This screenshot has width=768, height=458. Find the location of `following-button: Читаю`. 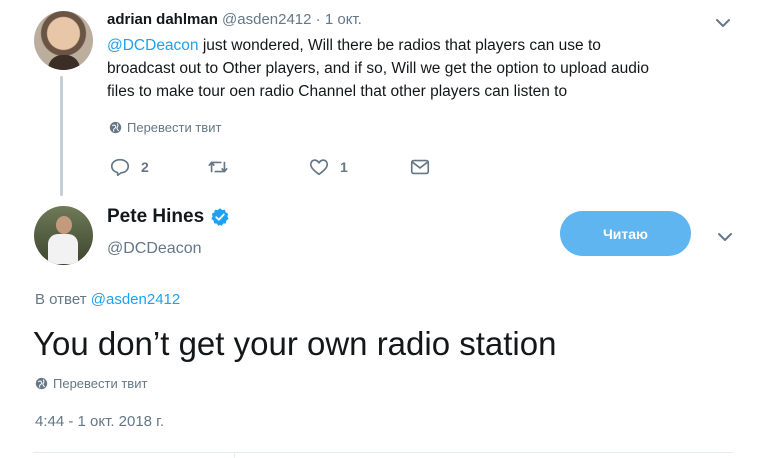

following-button: Читаю is located at coordinates (625, 233).